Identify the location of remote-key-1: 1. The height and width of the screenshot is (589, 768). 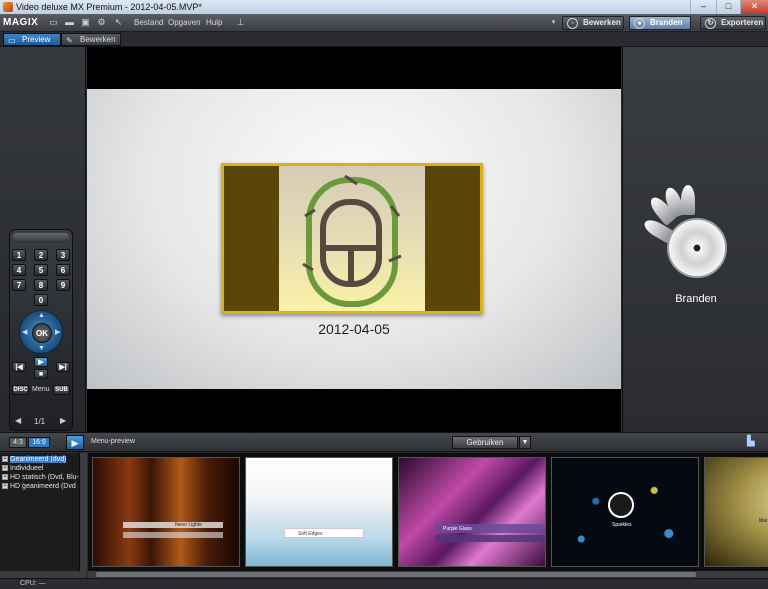
(19, 255).